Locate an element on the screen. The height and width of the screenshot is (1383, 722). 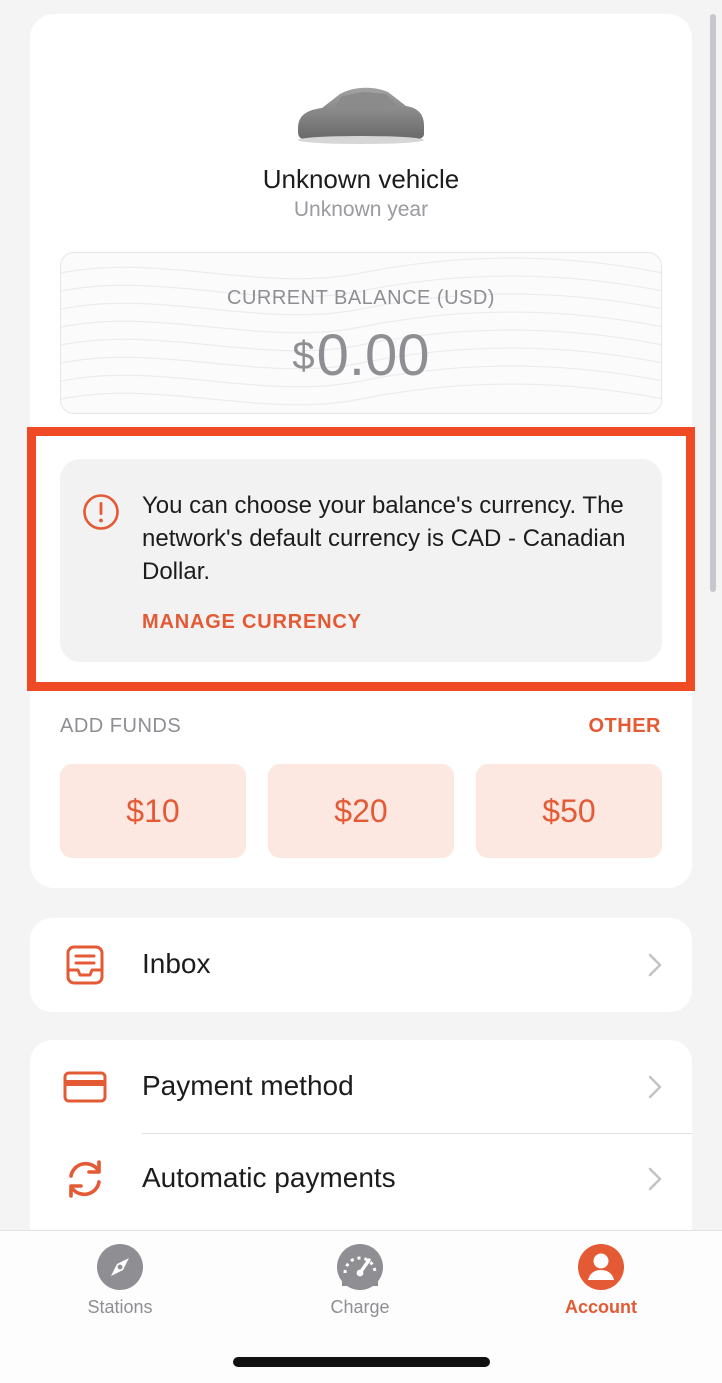
gauge-icon is located at coordinates (360, 1267).